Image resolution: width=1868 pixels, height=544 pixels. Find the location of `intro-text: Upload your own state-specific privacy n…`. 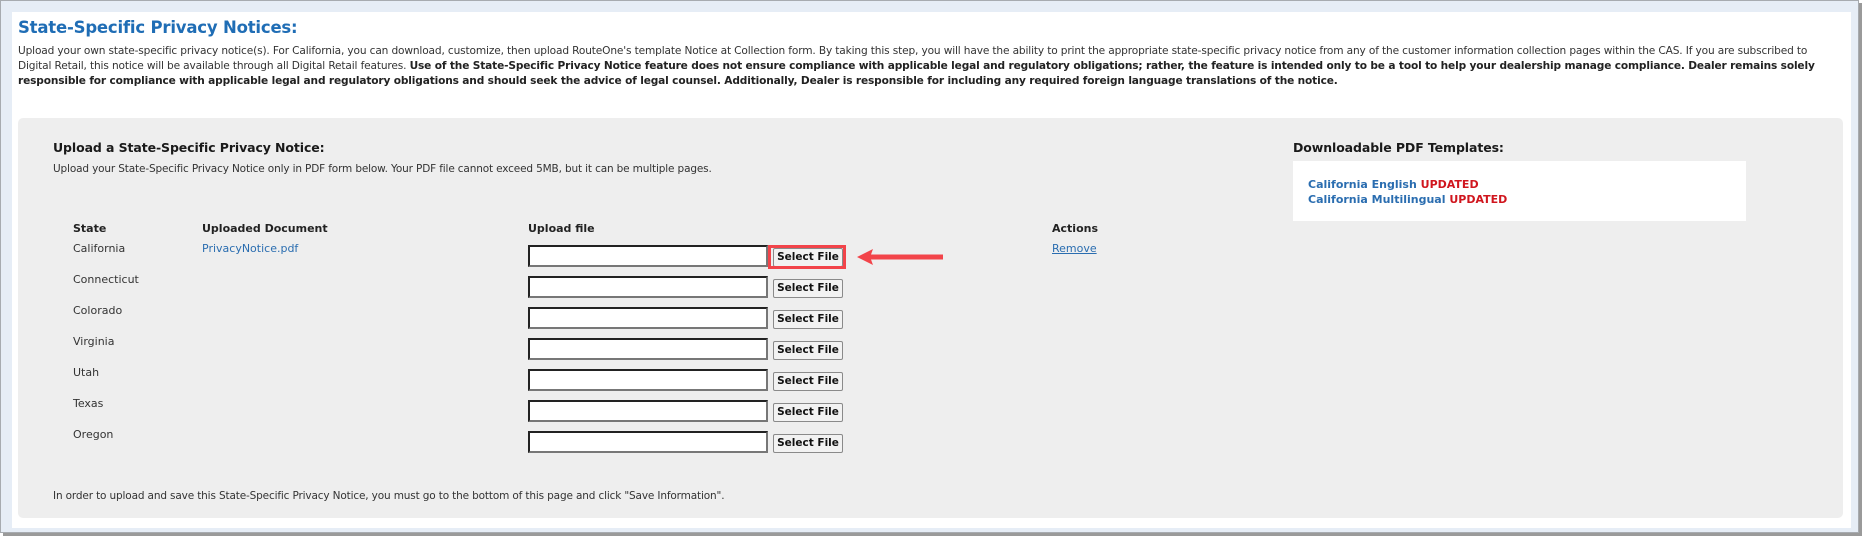

intro-text: Upload your own state-specific privacy n… is located at coordinates (930, 66).